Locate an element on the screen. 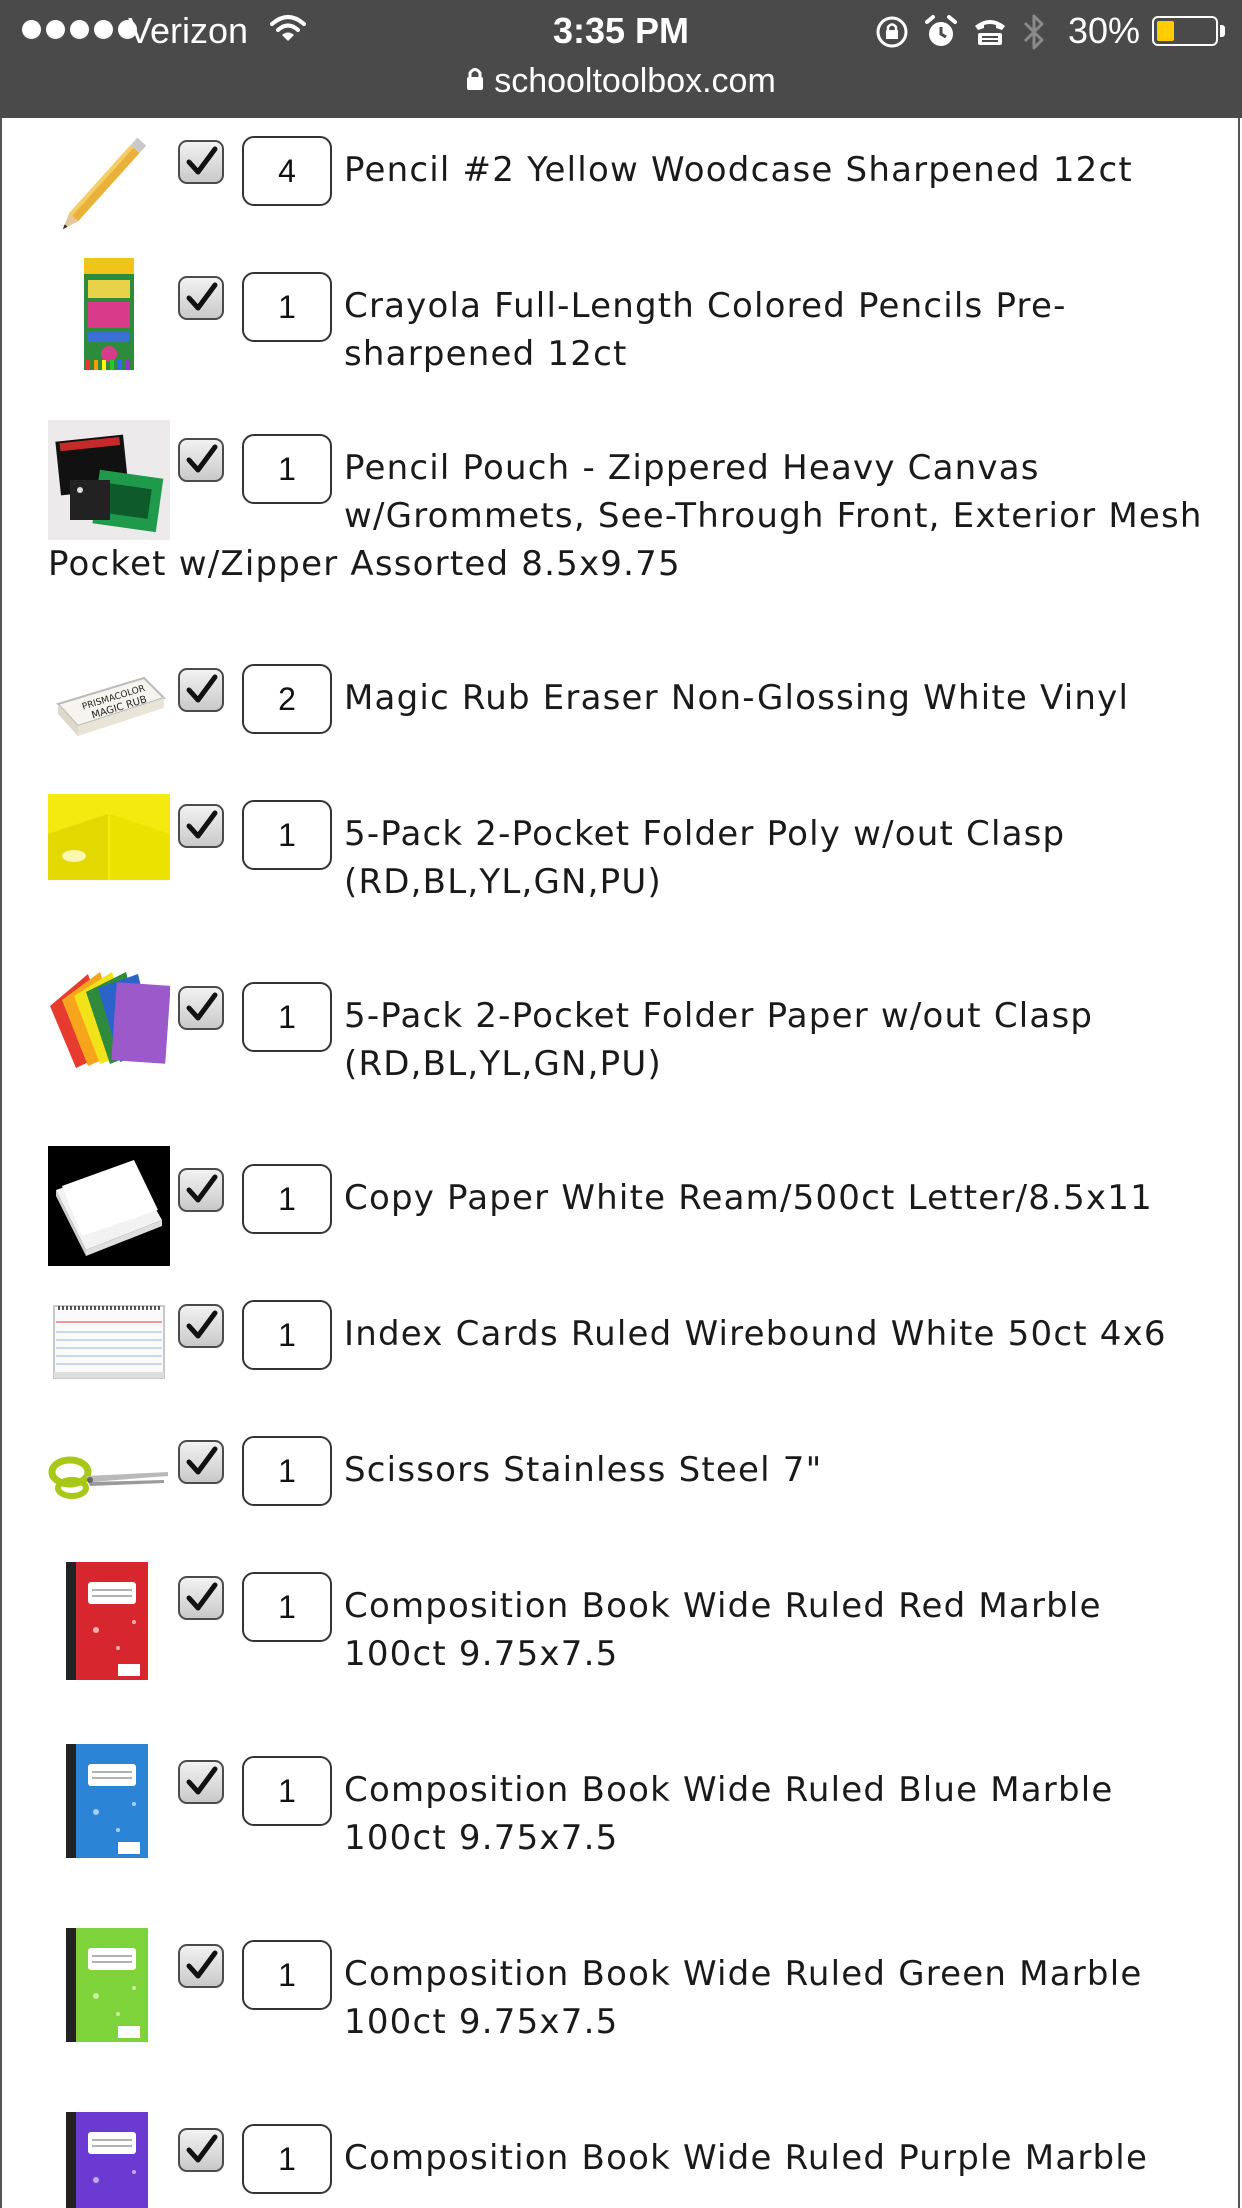 This screenshot has width=1242, height=2208. copy-paper-image is located at coordinates (109, 1206).